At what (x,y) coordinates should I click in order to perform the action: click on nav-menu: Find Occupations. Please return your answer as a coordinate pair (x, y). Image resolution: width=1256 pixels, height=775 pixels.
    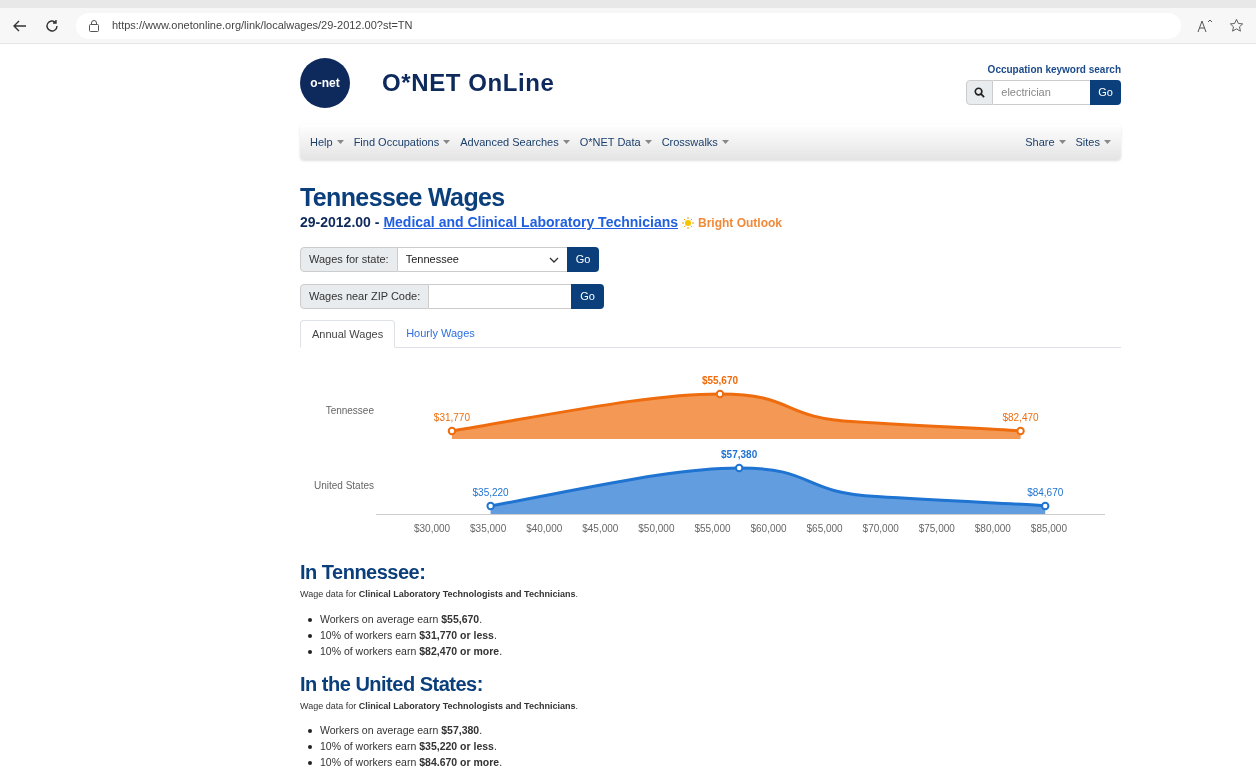
    Looking at the image, I should click on (402, 142).